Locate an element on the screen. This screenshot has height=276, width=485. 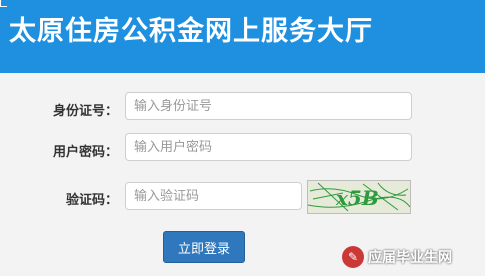
captcha-text: x5B is located at coordinates (357, 198).